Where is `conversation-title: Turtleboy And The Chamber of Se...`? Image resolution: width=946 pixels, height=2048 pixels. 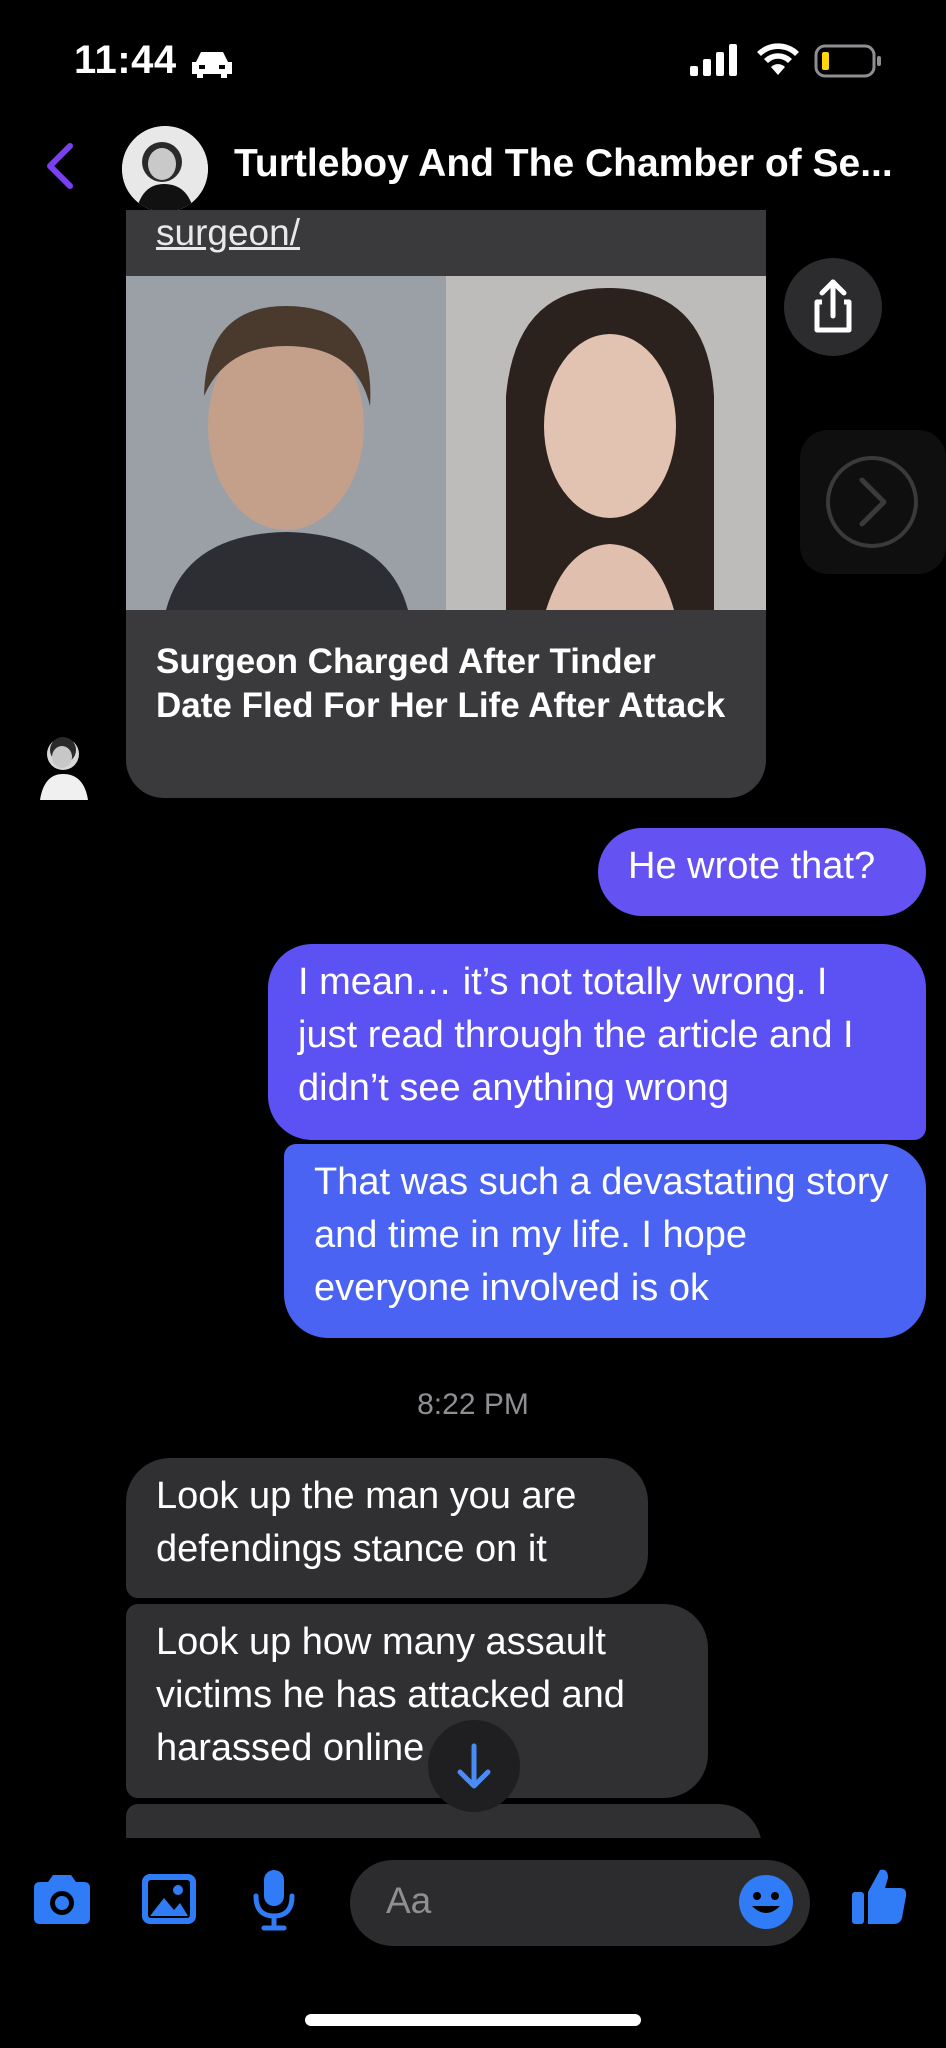 conversation-title: Turtleboy And The Chamber of Se... is located at coordinates (563, 164).